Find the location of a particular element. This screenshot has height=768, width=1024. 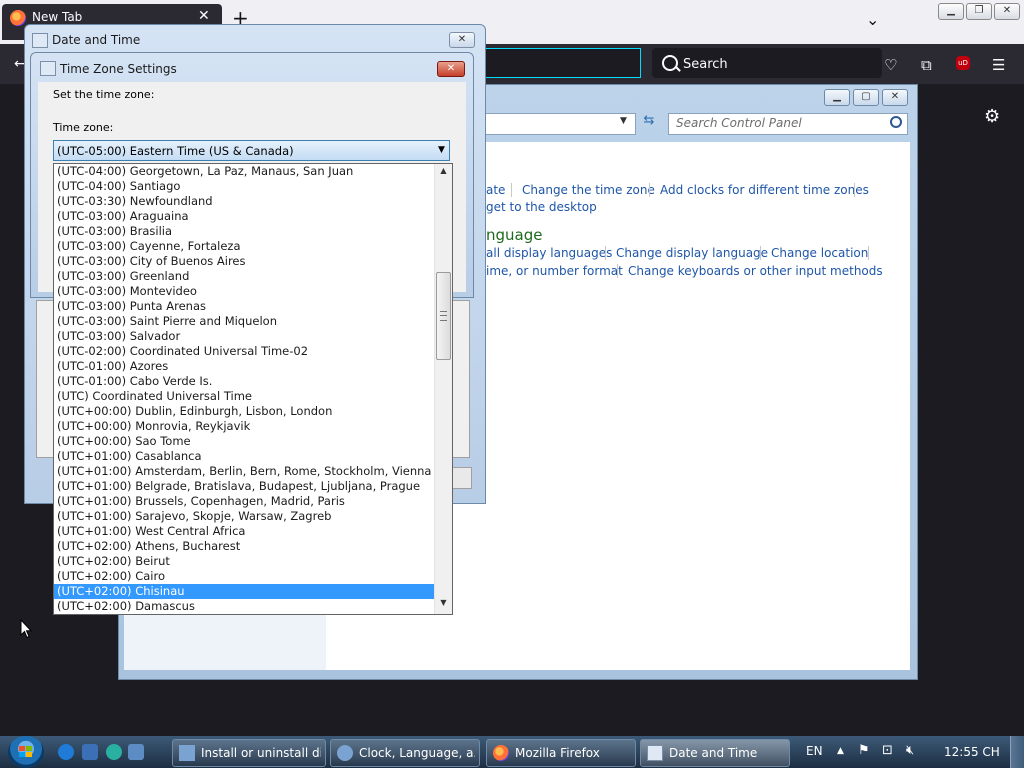

date-time-close-button: ✕ is located at coordinates (462, 40).